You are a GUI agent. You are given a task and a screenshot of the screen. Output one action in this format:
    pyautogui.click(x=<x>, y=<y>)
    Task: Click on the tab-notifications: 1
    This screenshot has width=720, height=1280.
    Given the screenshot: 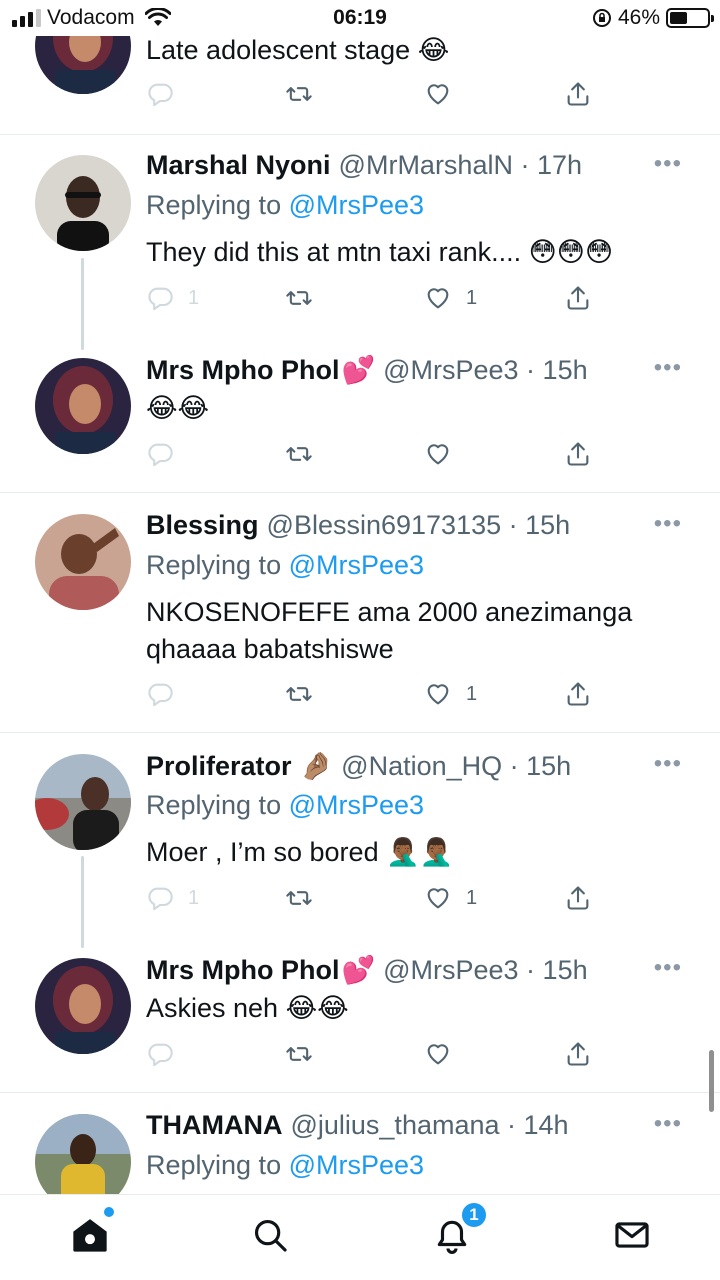 What is the action you would take?
    pyautogui.click(x=459, y=1229)
    